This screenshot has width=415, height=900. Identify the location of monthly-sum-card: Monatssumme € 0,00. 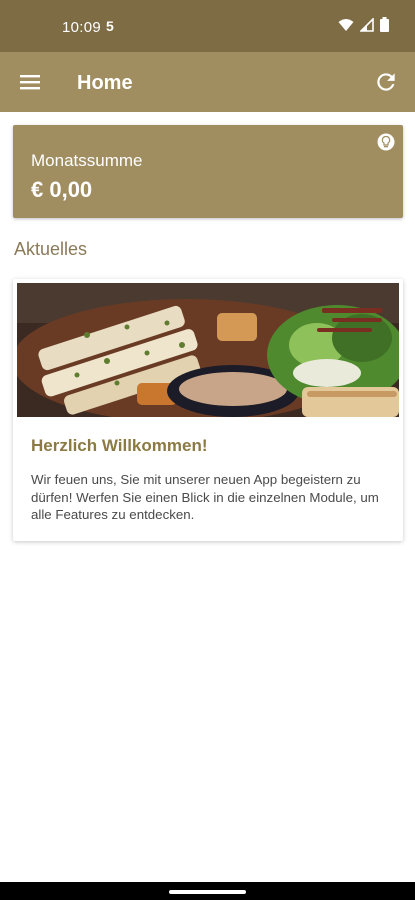
(208, 171).